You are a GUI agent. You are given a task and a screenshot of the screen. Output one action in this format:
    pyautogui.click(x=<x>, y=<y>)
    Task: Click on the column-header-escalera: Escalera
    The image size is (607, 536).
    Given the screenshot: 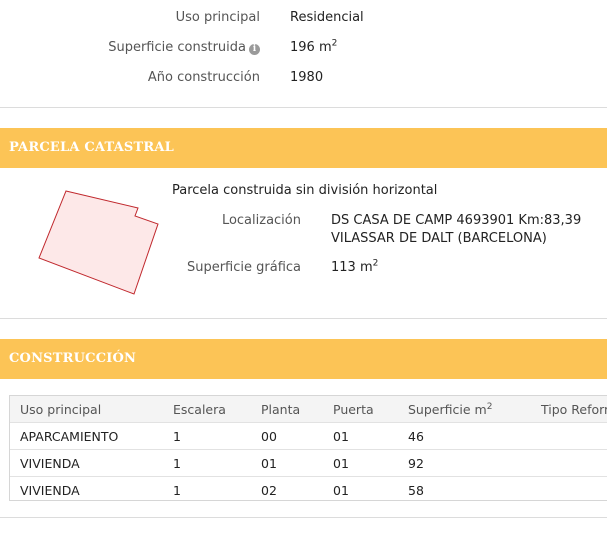 What is the action you would take?
    pyautogui.click(x=207, y=409)
    